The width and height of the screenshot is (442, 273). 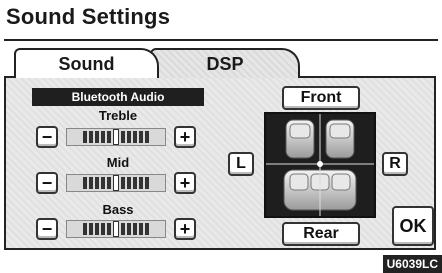 I want to click on figure-code-label: U6039LC, so click(x=412, y=264).